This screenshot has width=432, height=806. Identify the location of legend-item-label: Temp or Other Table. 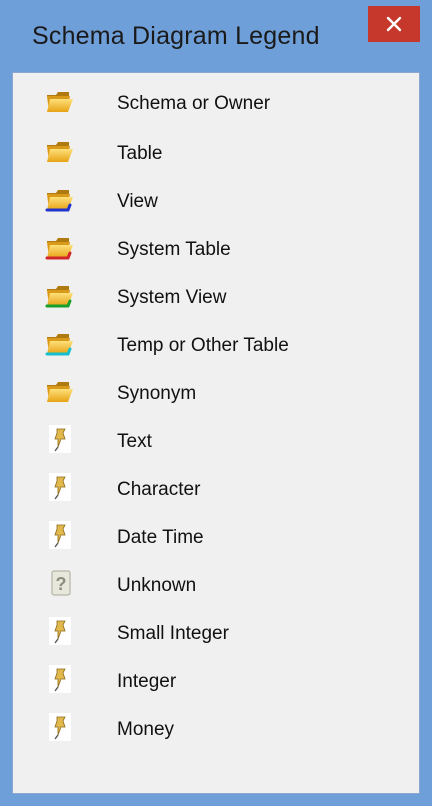
(203, 345).